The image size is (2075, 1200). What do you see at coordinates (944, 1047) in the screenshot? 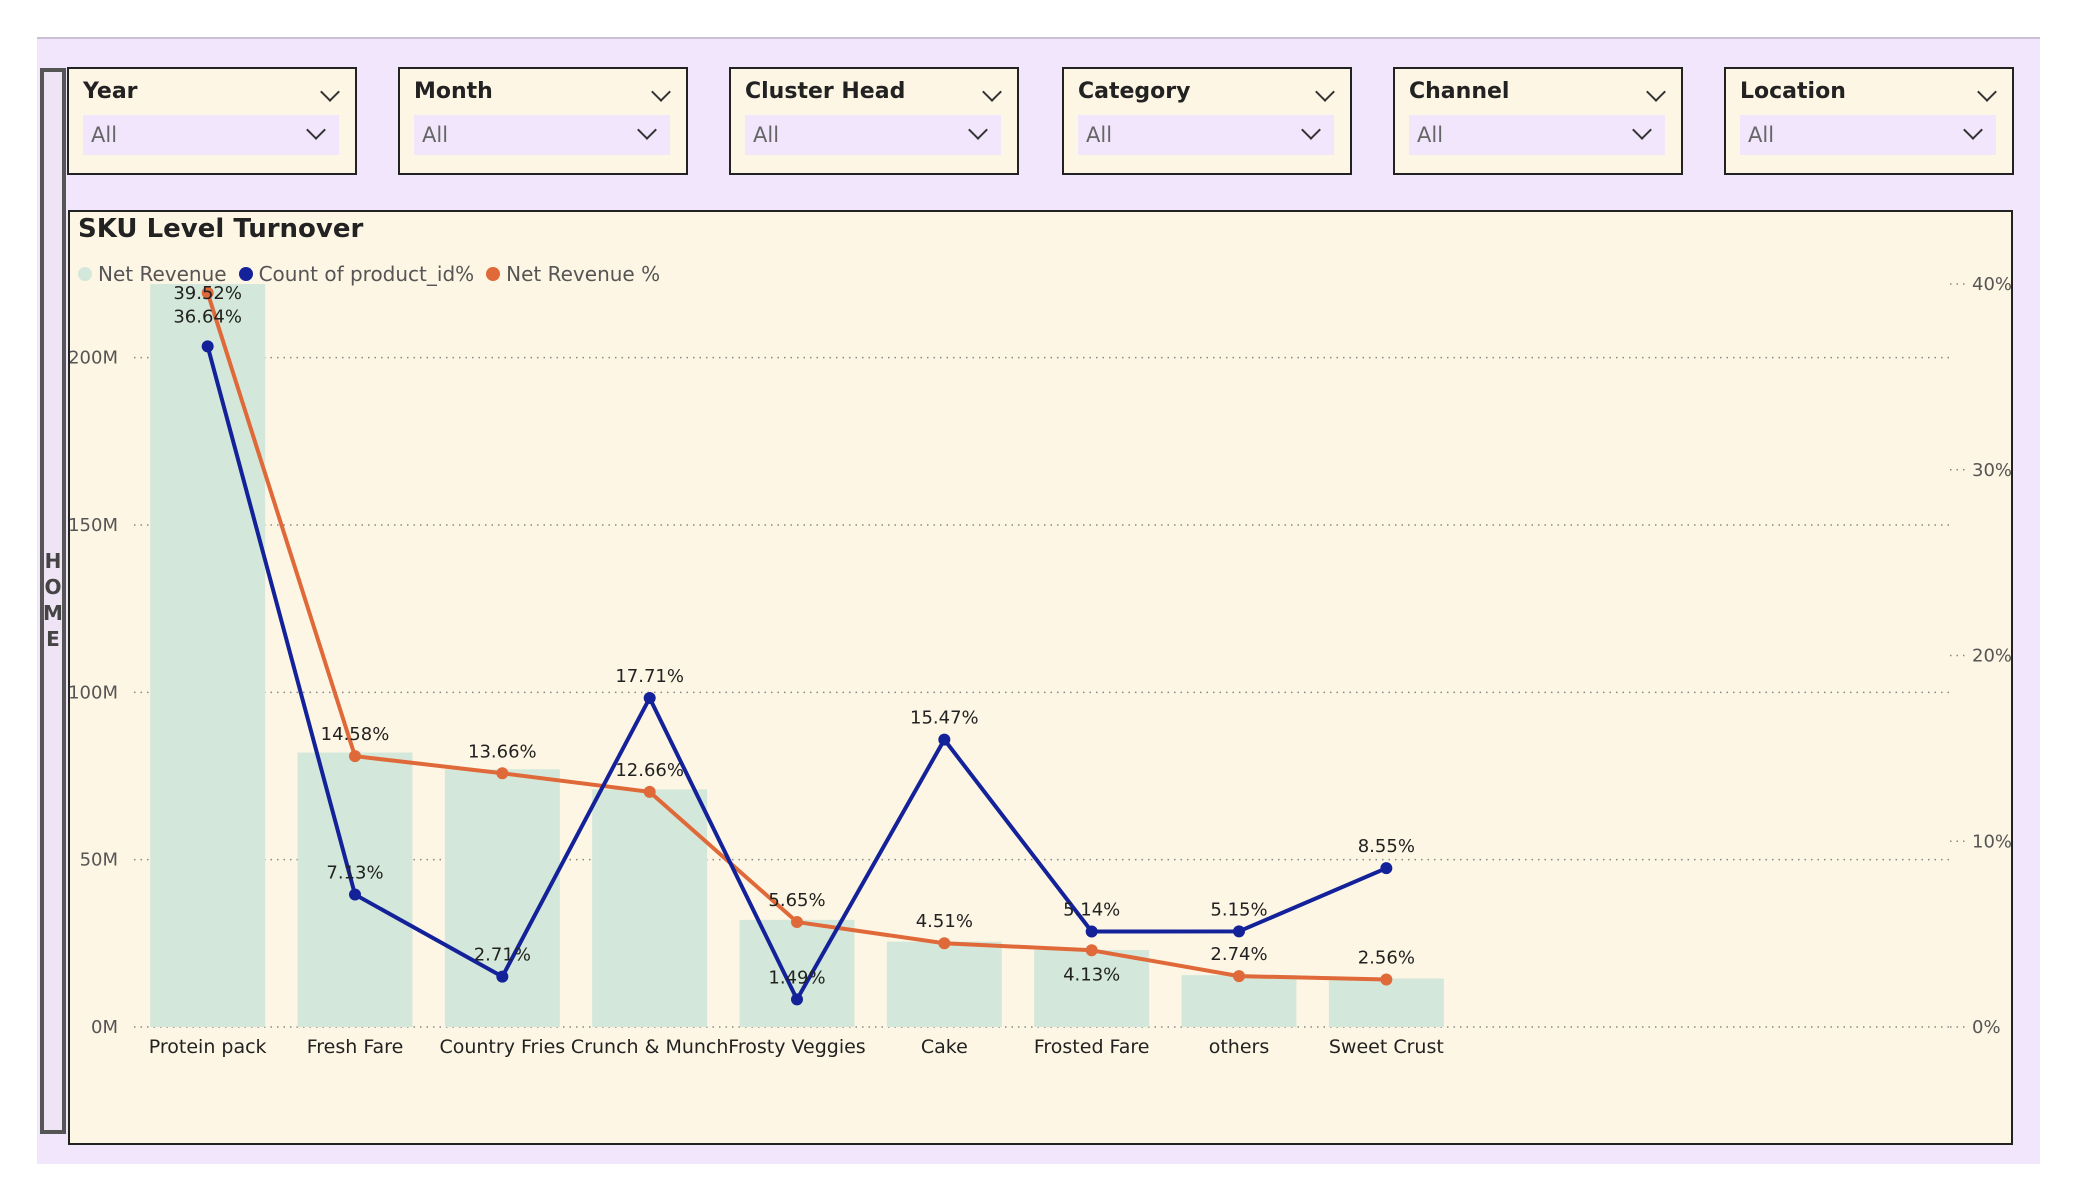
I see `category-label: Cake` at bounding box center [944, 1047].